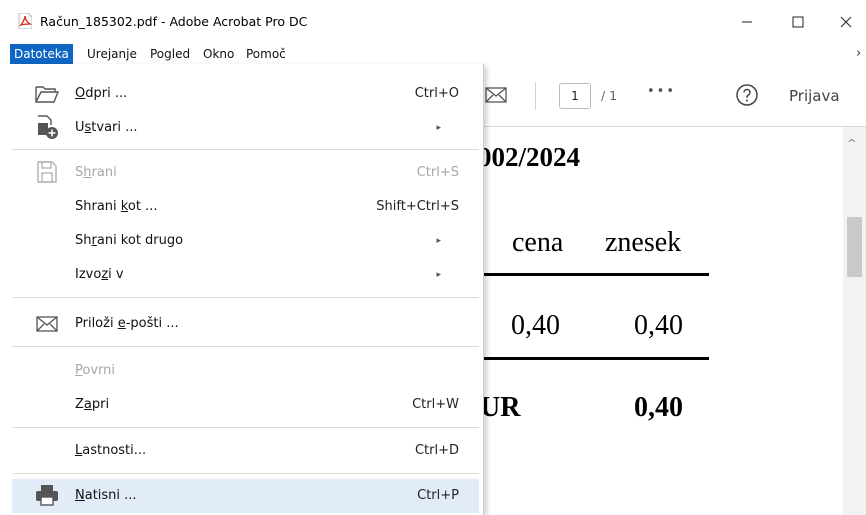 The image size is (866, 515). I want to click on shortcut: Ctrl+O, so click(436, 93).